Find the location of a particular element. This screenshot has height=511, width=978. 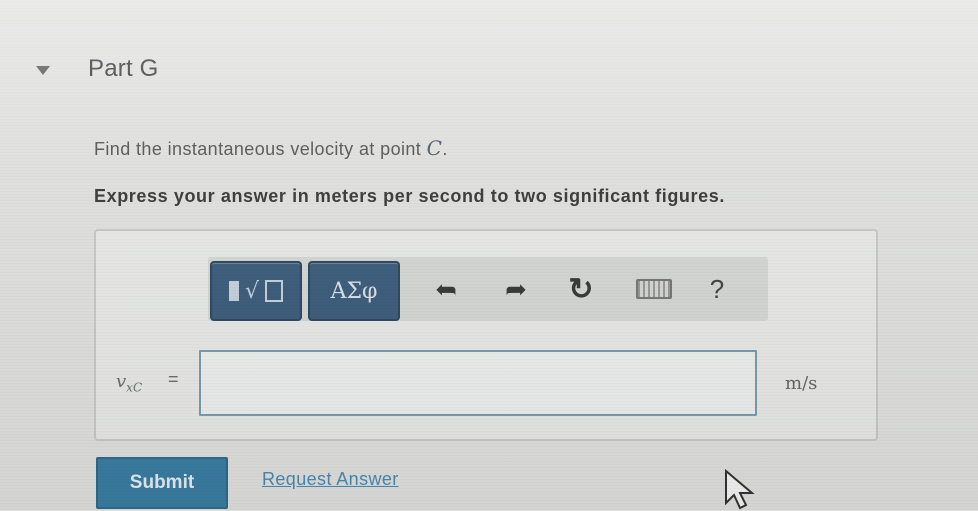

reset-icon: ↻ is located at coordinates (581, 289).